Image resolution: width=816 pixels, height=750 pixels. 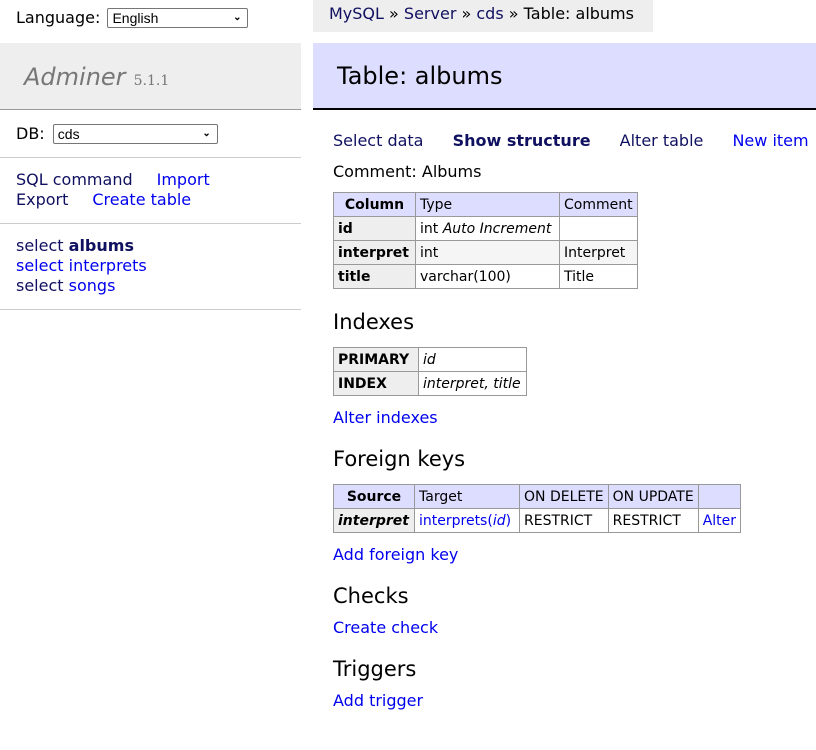 What do you see at coordinates (578, 13) in the screenshot?
I see `breadcrumb-current: Table: albums` at bounding box center [578, 13].